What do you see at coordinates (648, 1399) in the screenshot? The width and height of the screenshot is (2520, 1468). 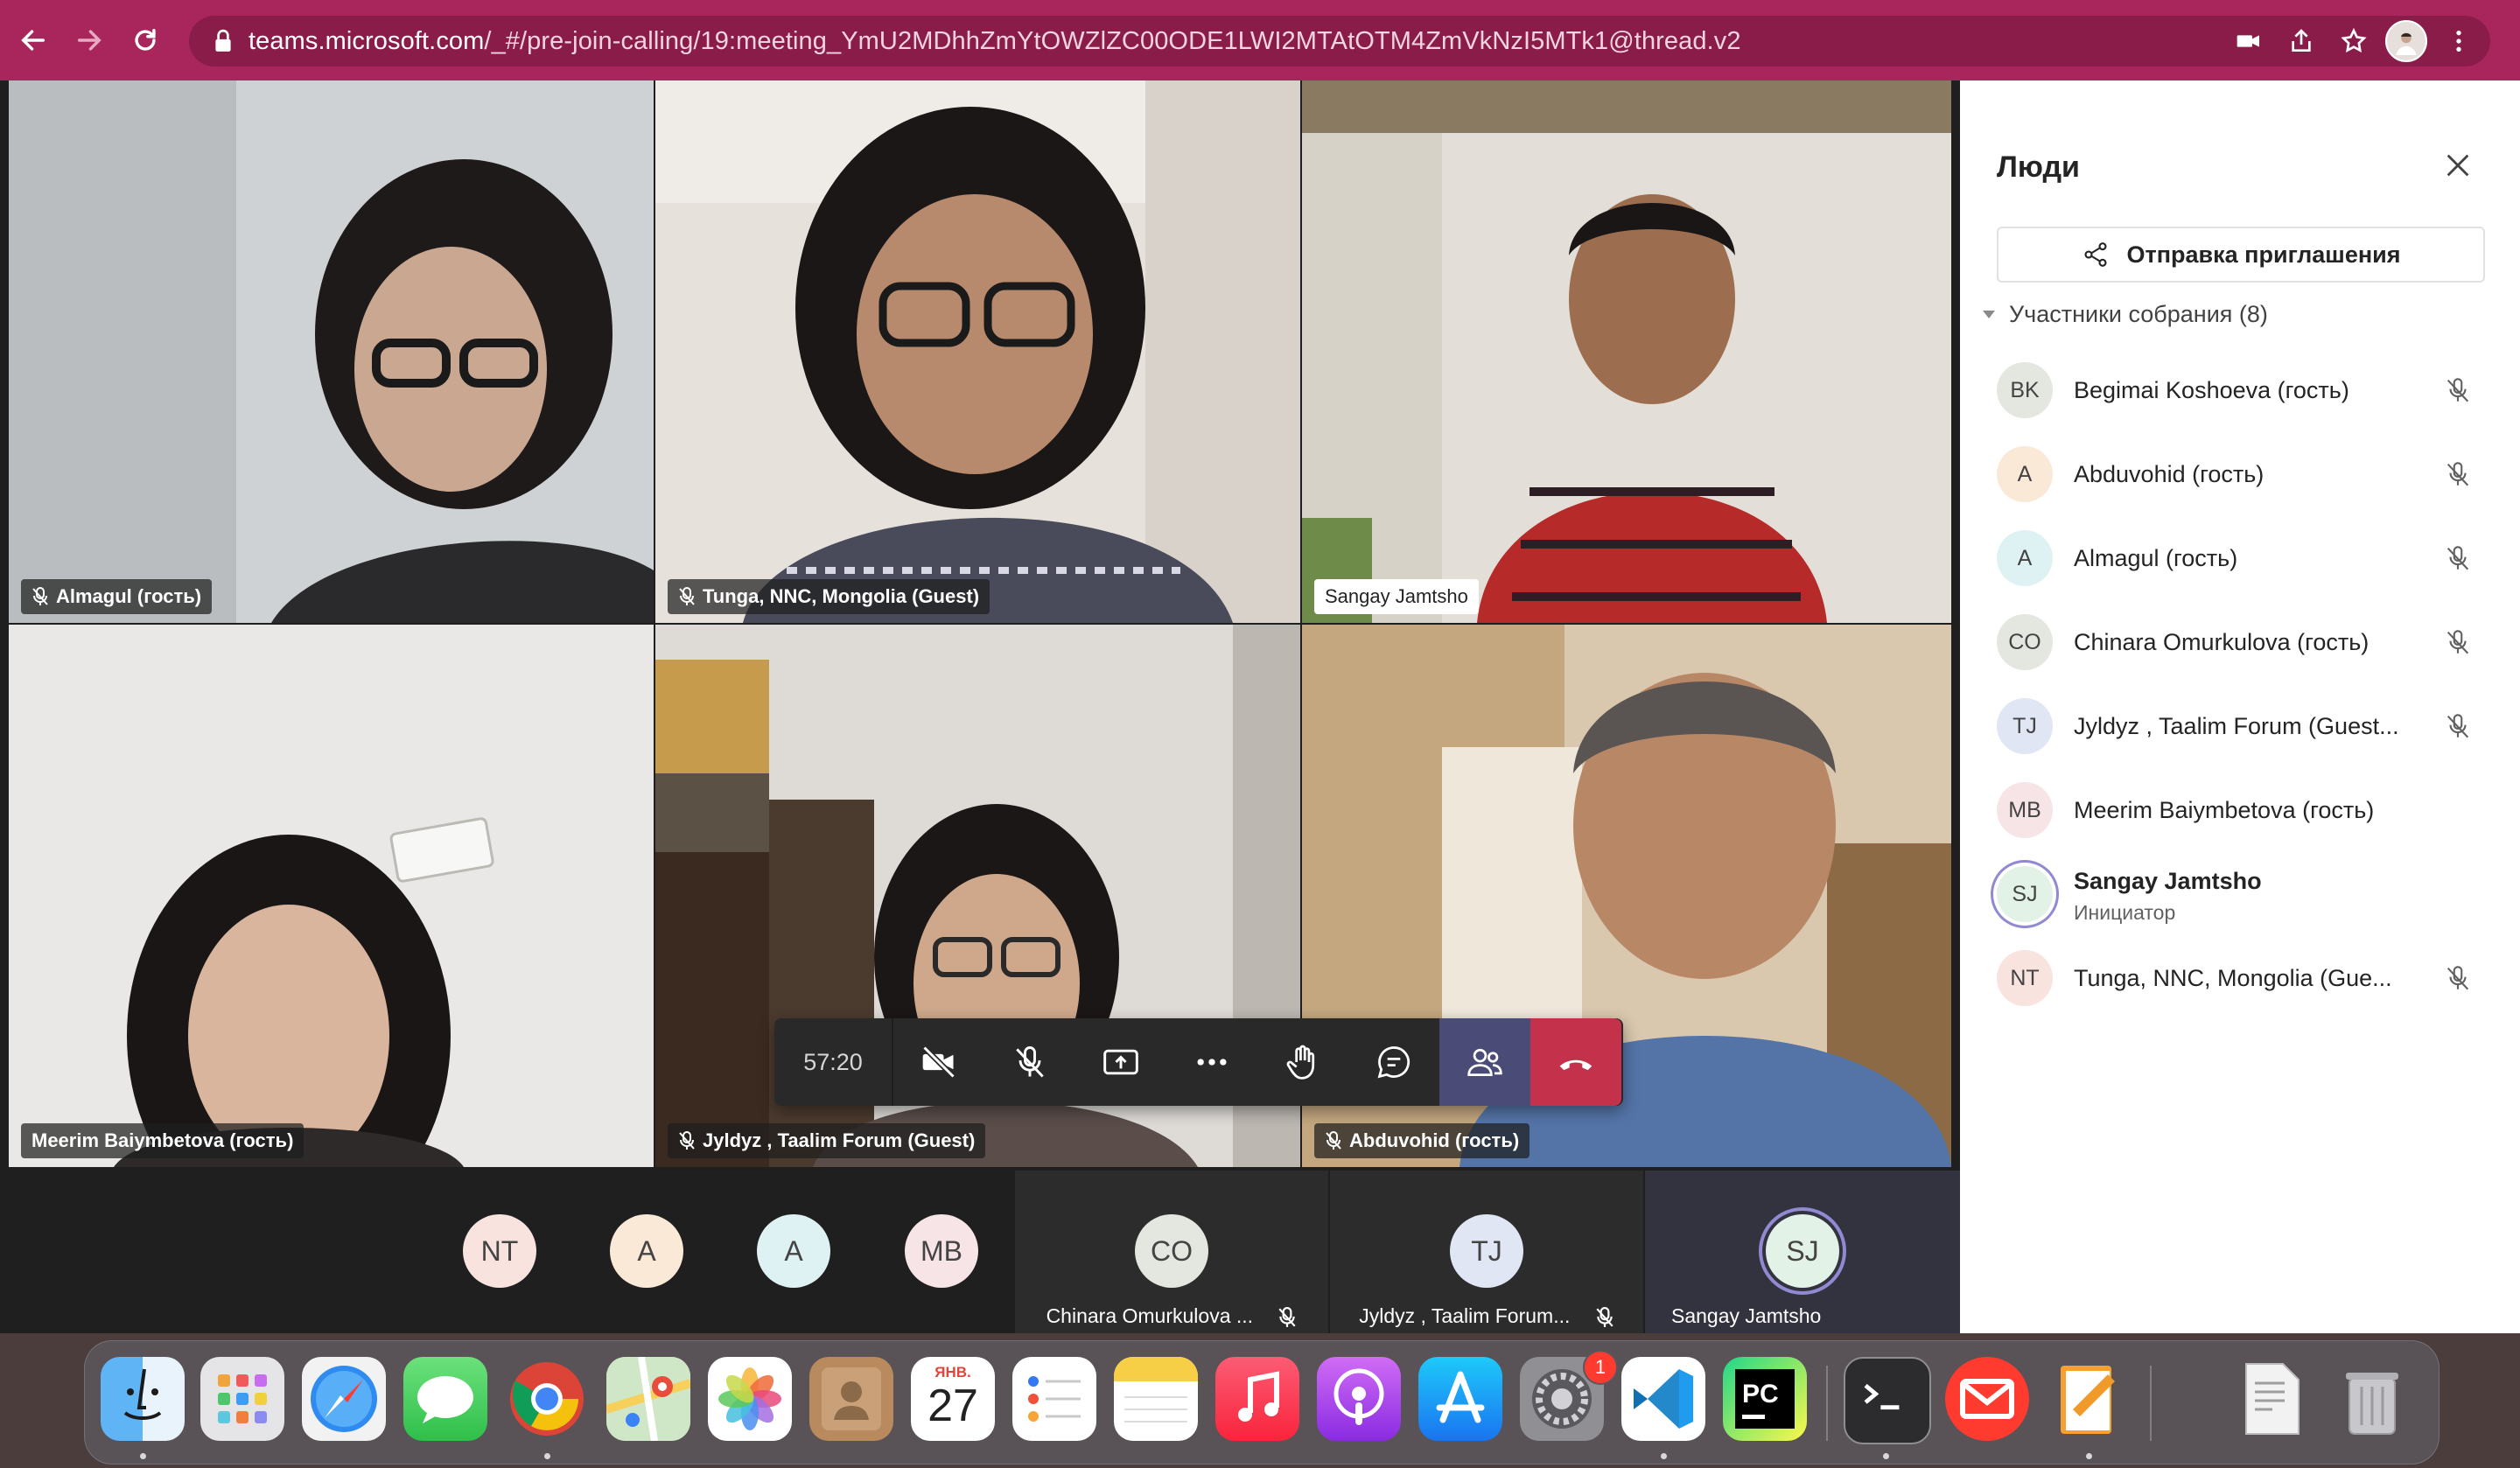 I see `maps-icon` at bounding box center [648, 1399].